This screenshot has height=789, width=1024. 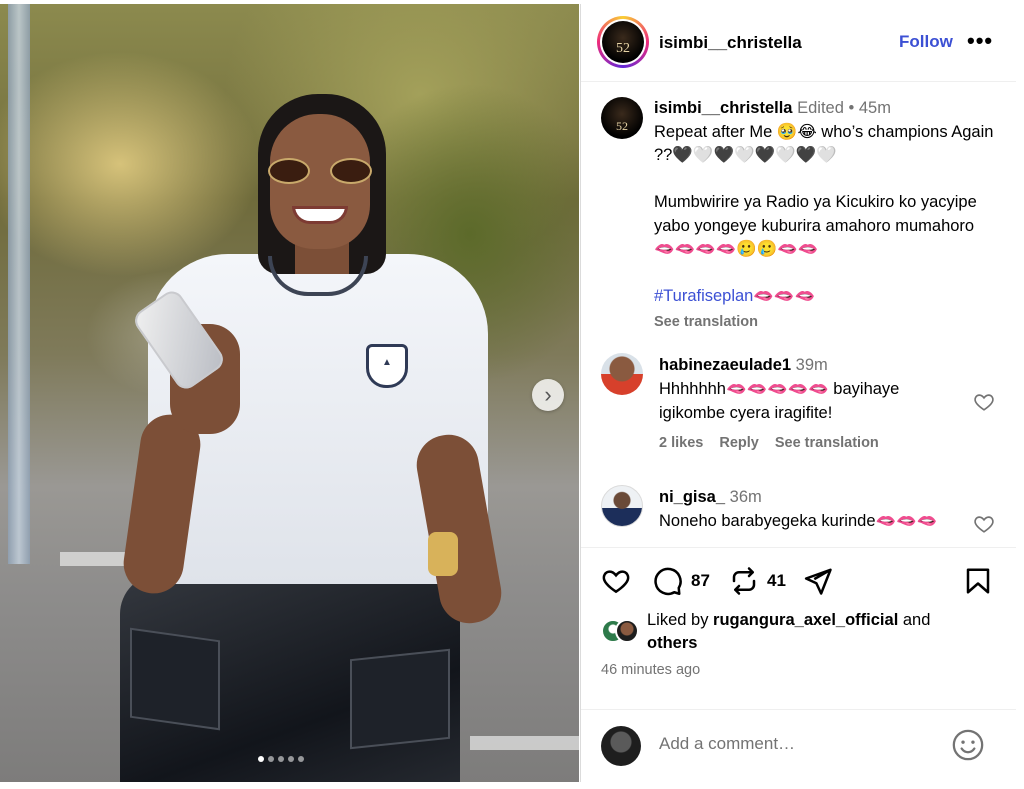 What do you see at coordinates (672, 643) in the screenshot?
I see `liked-by-others: others` at bounding box center [672, 643].